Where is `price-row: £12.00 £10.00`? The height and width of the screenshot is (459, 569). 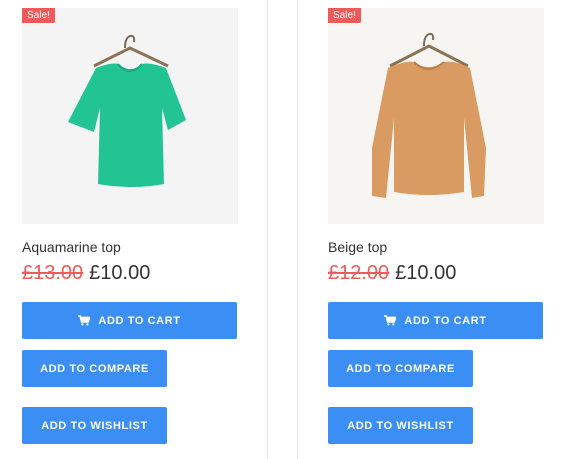 price-row: £12.00 £10.00 is located at coordinates (392, 273).